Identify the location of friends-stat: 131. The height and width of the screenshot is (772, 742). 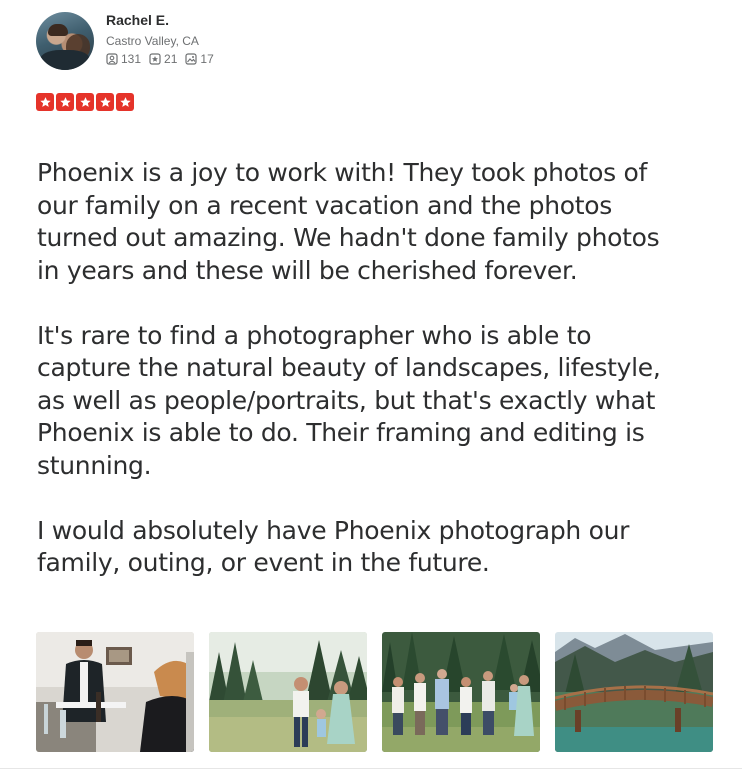
(123, 59).